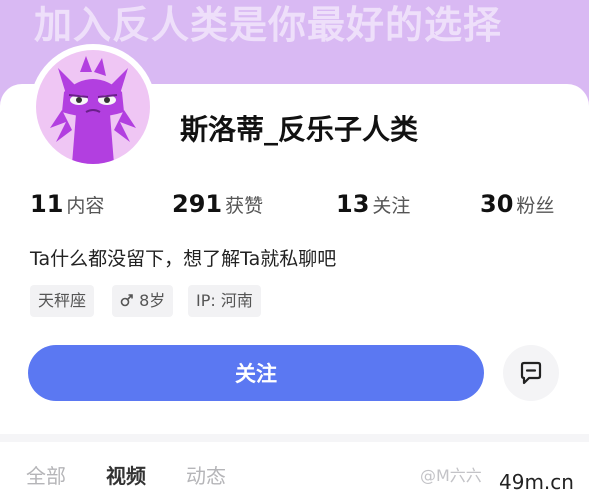 The height and width of the screenshot is (498, 589). Describe the element at coordinates (451, 475) in the screenshot. I see `faint-watermark: @M六六` at that location.